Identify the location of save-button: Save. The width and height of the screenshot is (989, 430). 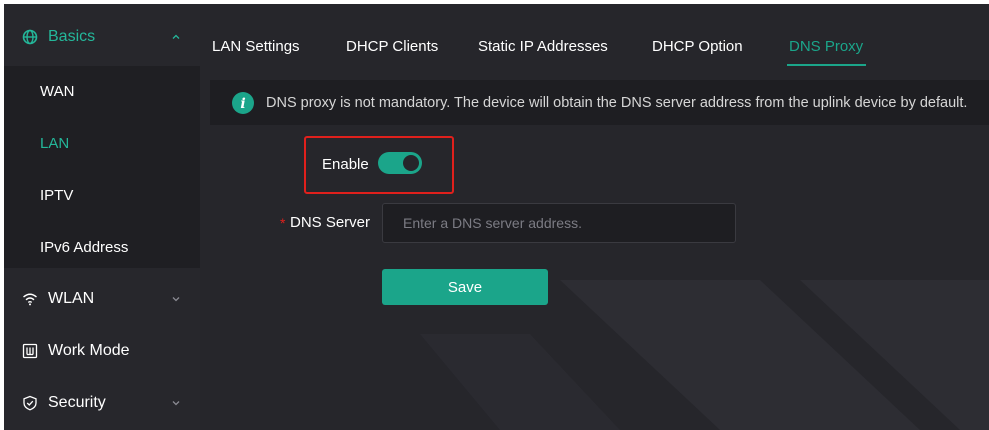
(465, 287).